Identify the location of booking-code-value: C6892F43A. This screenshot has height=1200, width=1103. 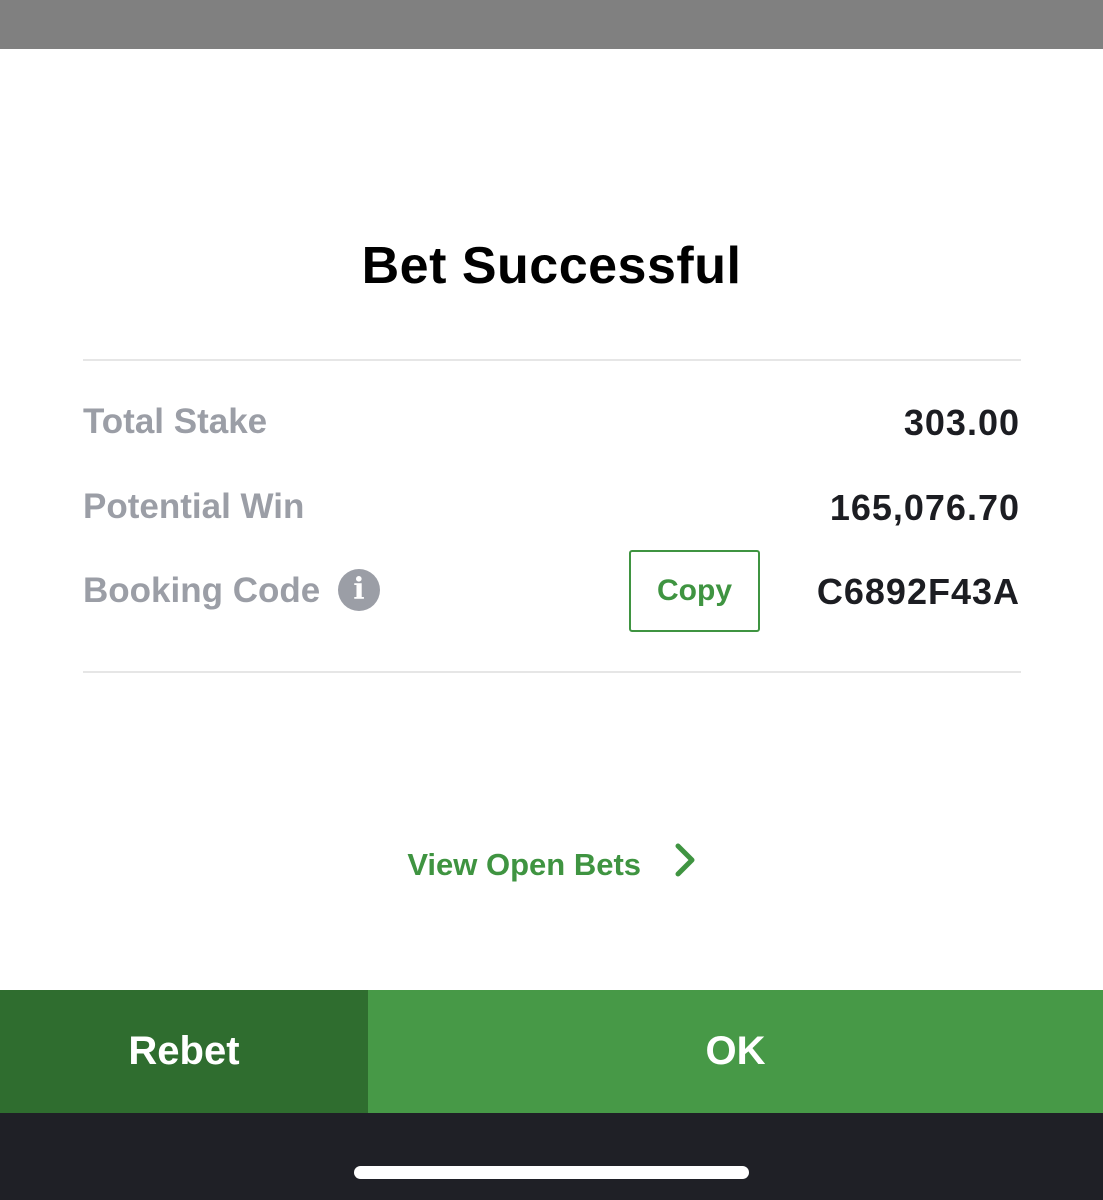
(918, 591).